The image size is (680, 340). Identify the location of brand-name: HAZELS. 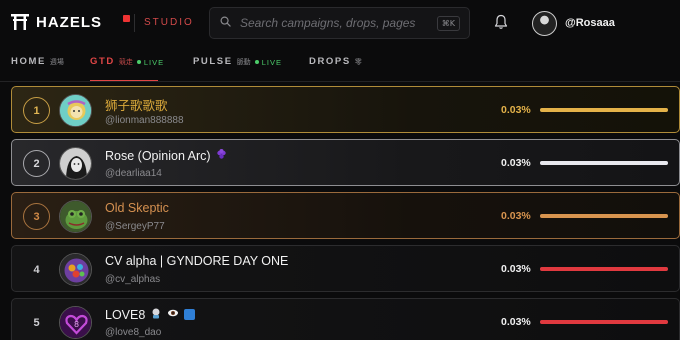
(69, 22).